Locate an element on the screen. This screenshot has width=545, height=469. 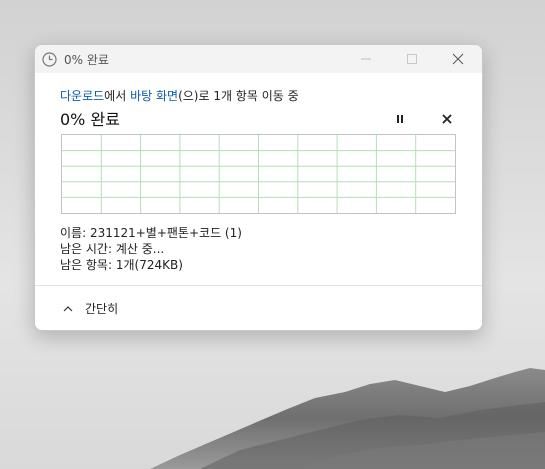
items-remaining: 남은 항목: 1개(724KB) is located at coordinates (121, 265).